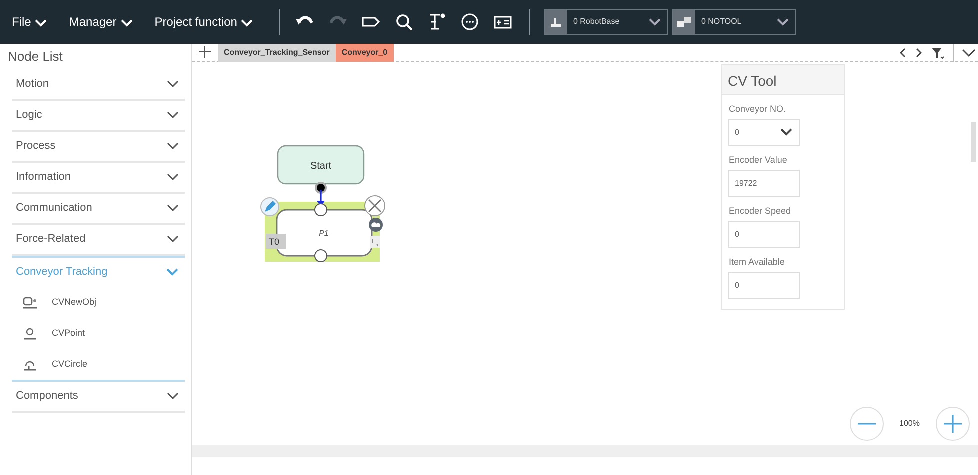  I want to click on zoom-level: 100%, so click(910, 424).